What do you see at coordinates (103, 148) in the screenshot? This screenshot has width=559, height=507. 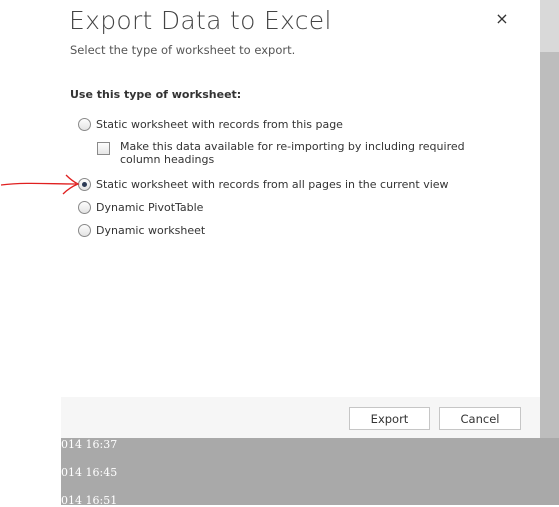 I see `reimport-checkbox` at bounding box center [103, 148].